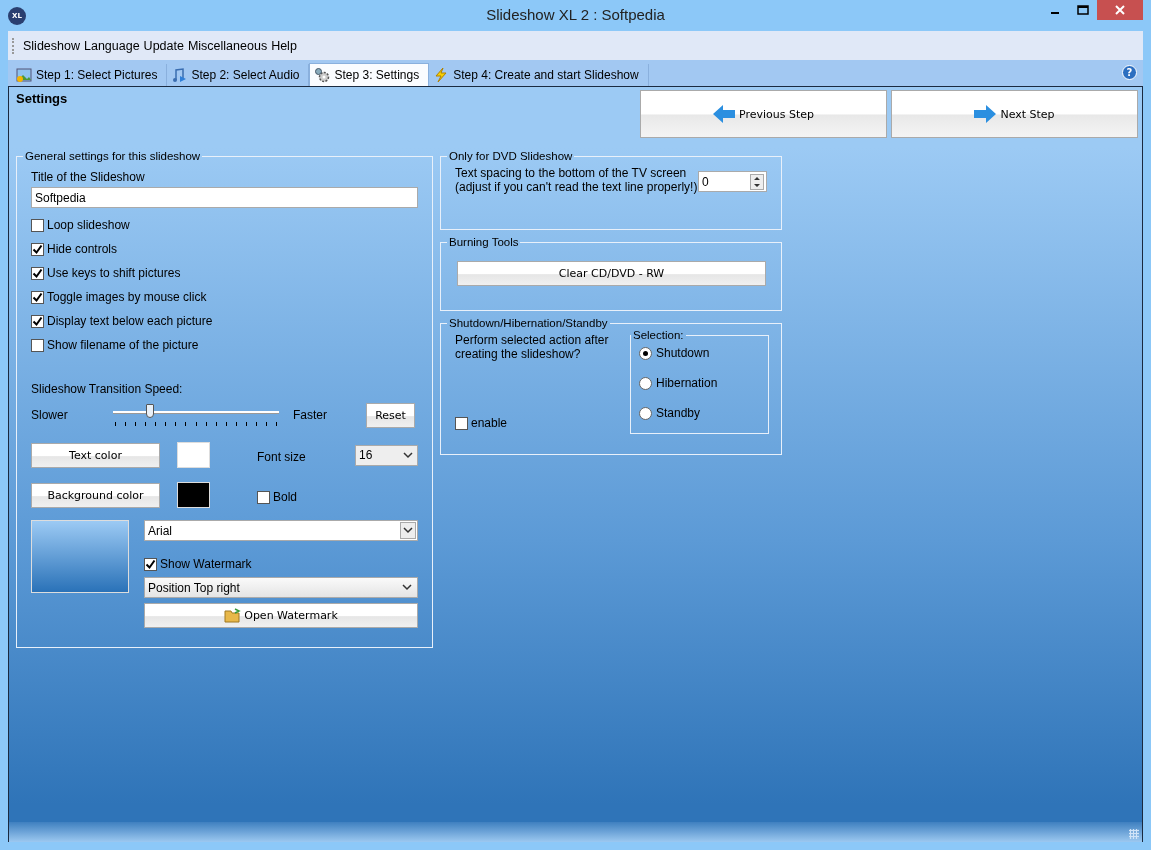 This screenshot has height=850, width=1151. Describe the element at coordinates (484, 242) in the screenshot. I see `group-title: Burning Tools` at that location.